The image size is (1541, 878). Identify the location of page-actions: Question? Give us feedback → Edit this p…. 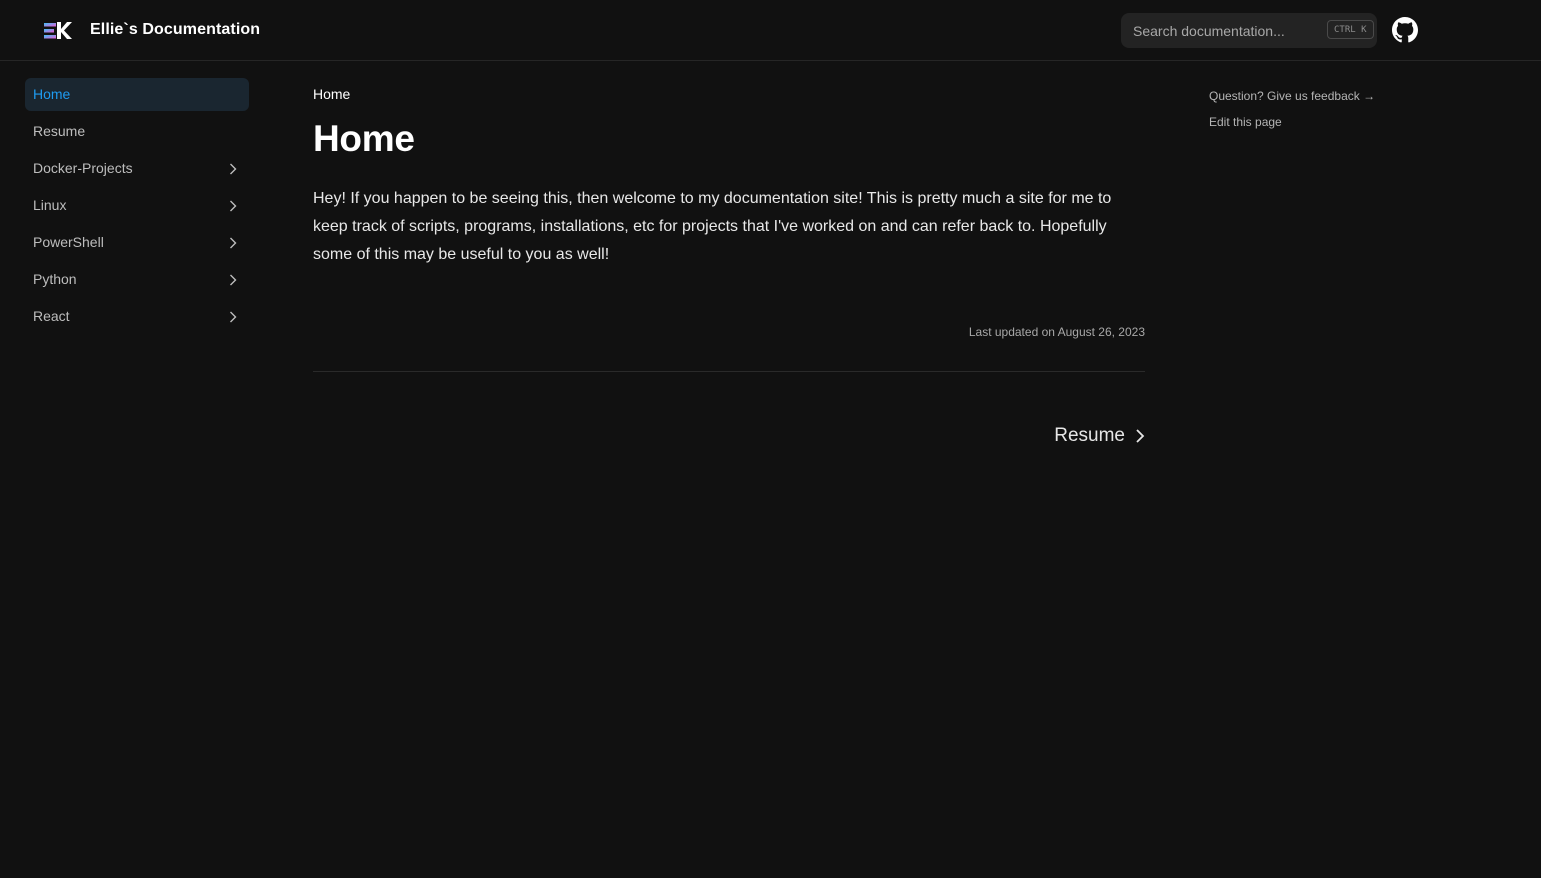
(1292, 114).